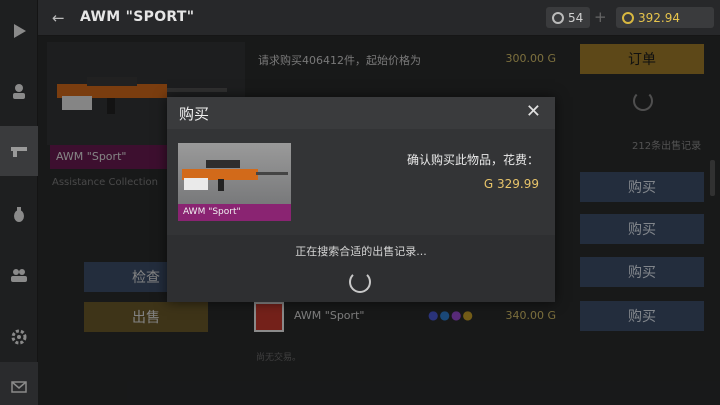  Describe the element at coordinates (511, 184) in the screenshot. I see `purchase-price: G 329.99` at that location.